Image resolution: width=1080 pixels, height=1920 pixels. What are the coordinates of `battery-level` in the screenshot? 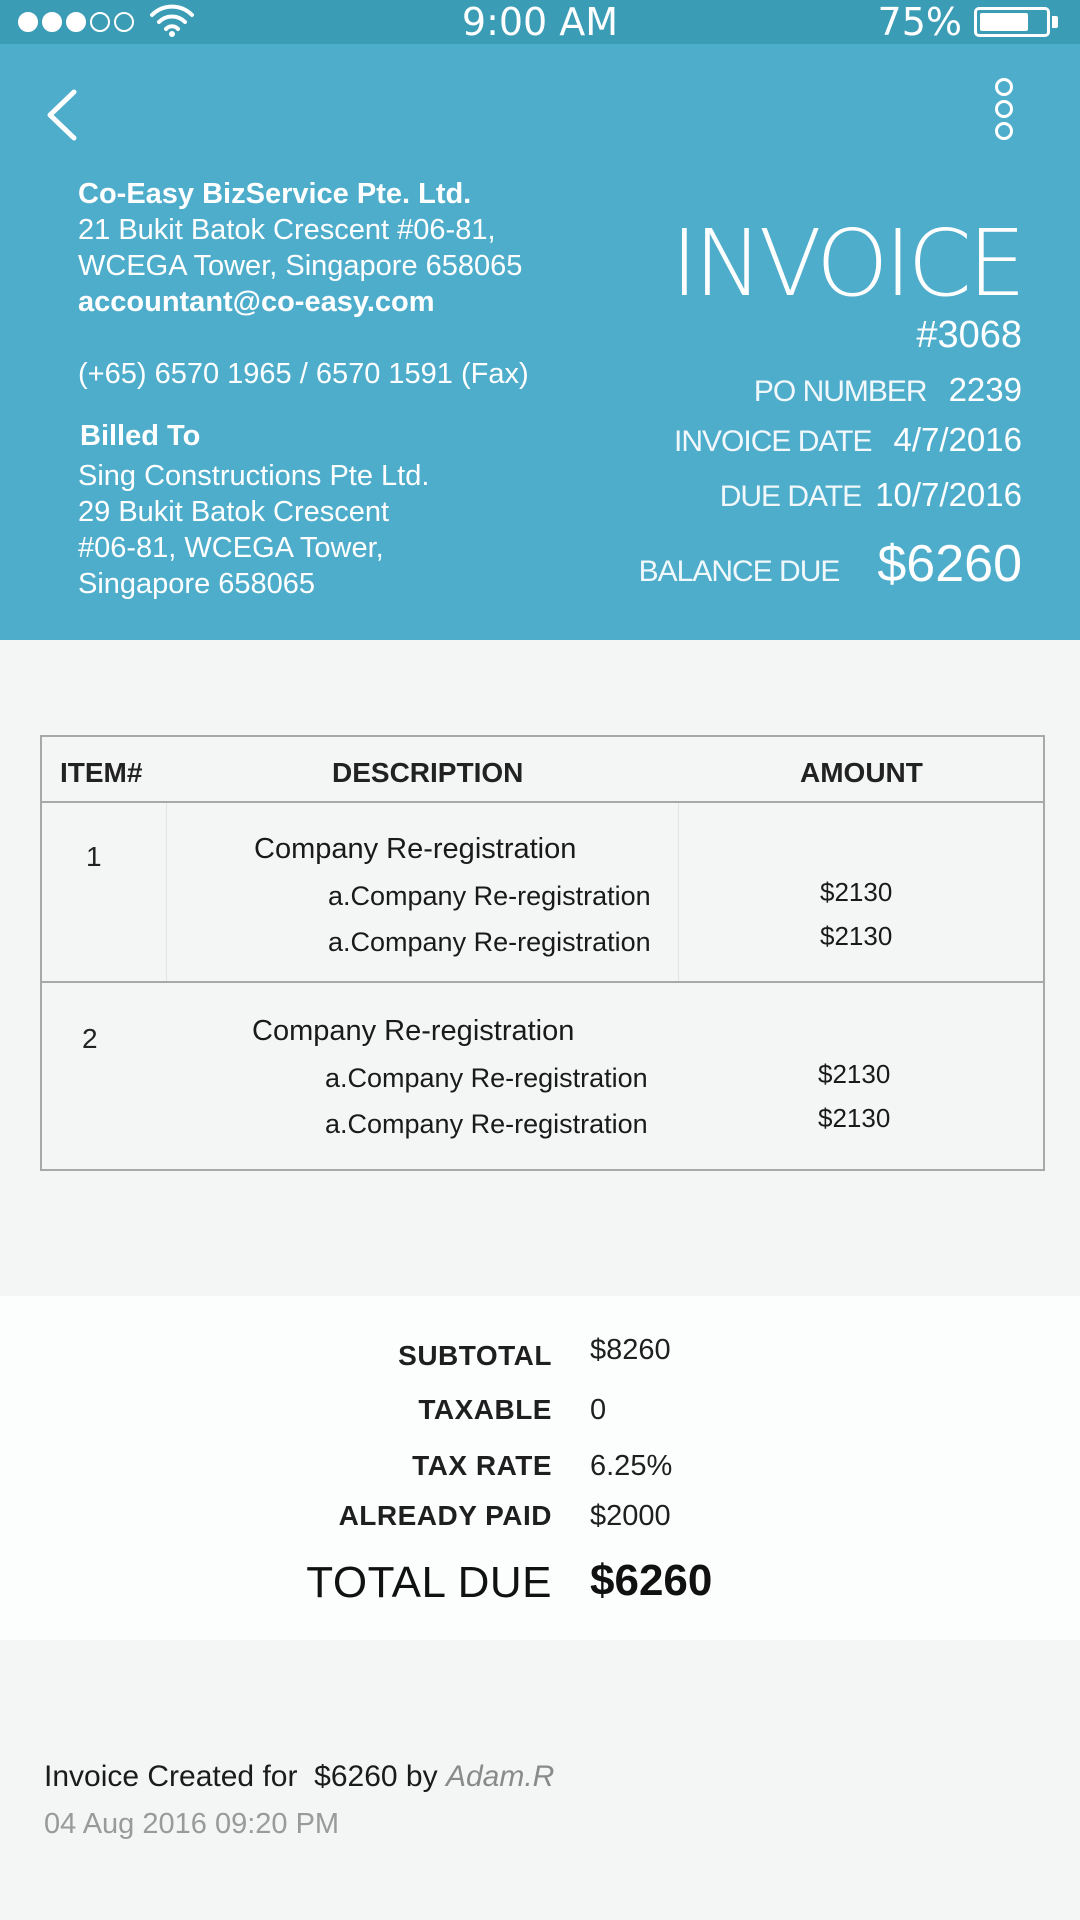 It's located at (1004, 22).